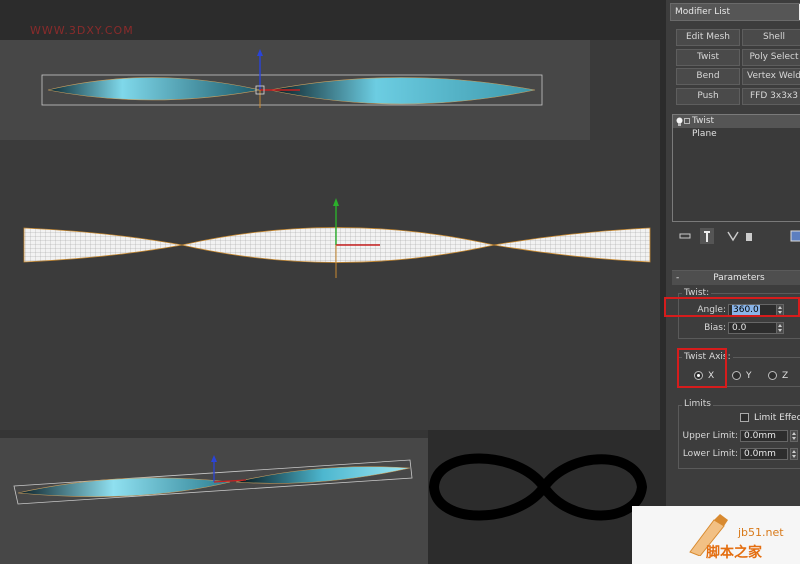  What do you see at coordinates (702, 368) in the screenshot?
I see `twist-axis-highlight-box` at bounding box center [702, 368].